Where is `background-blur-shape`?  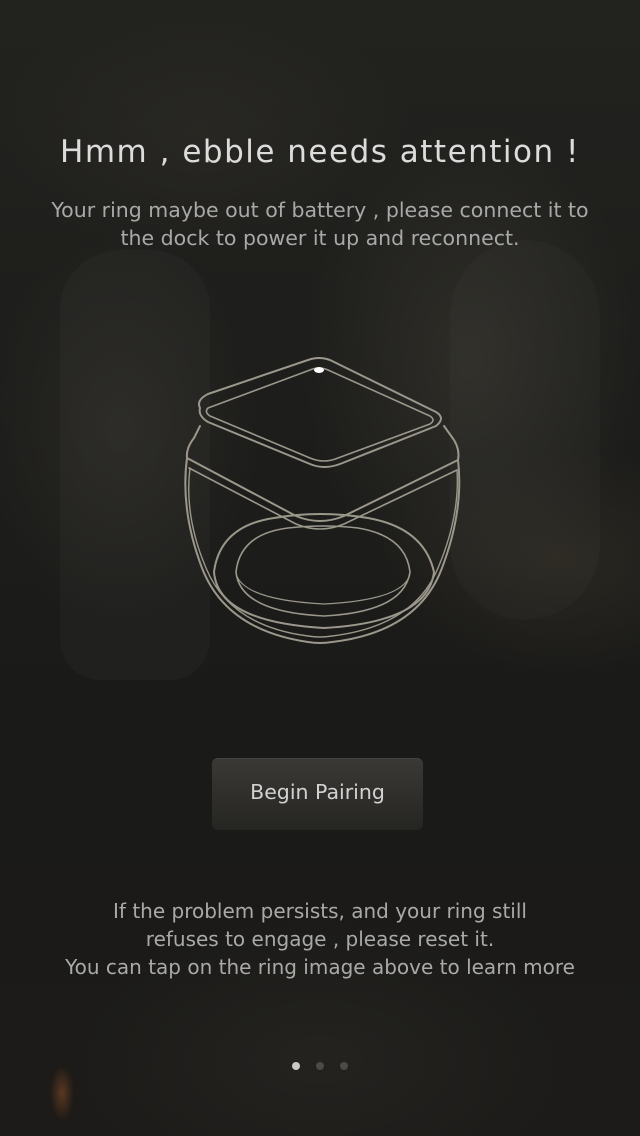
background-blur-shape is located at coordinates (525, 430).